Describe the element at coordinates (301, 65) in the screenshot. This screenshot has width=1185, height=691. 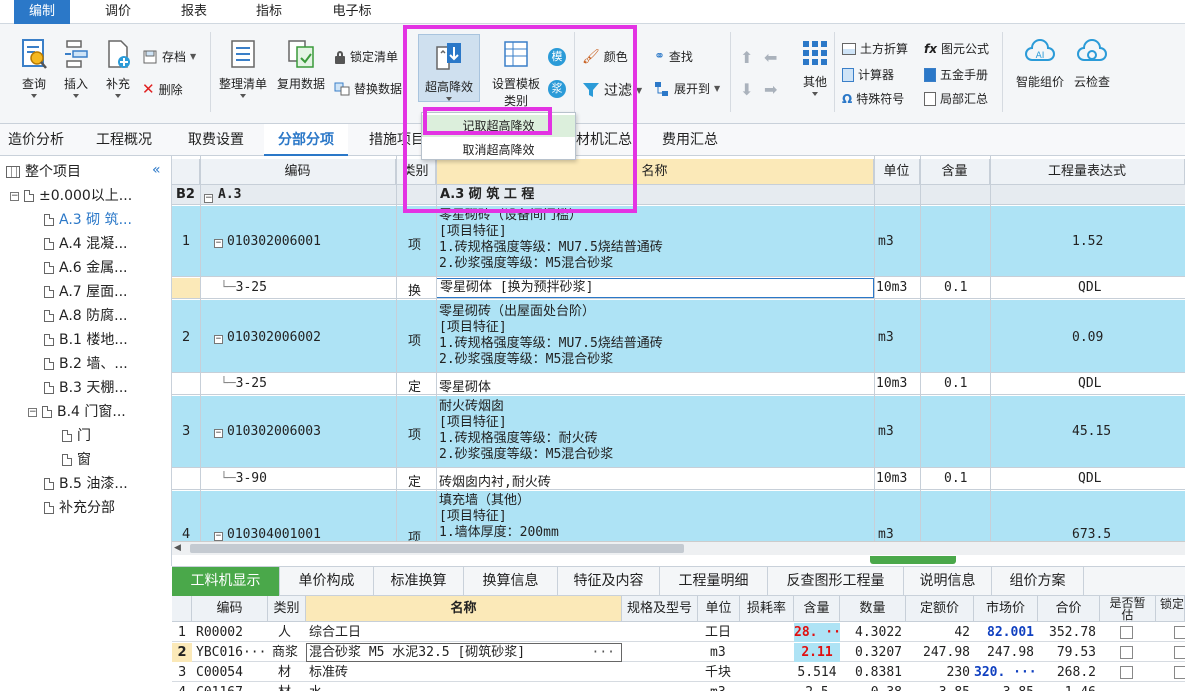
I see `reuse-data-button: 复用数据` at that location.